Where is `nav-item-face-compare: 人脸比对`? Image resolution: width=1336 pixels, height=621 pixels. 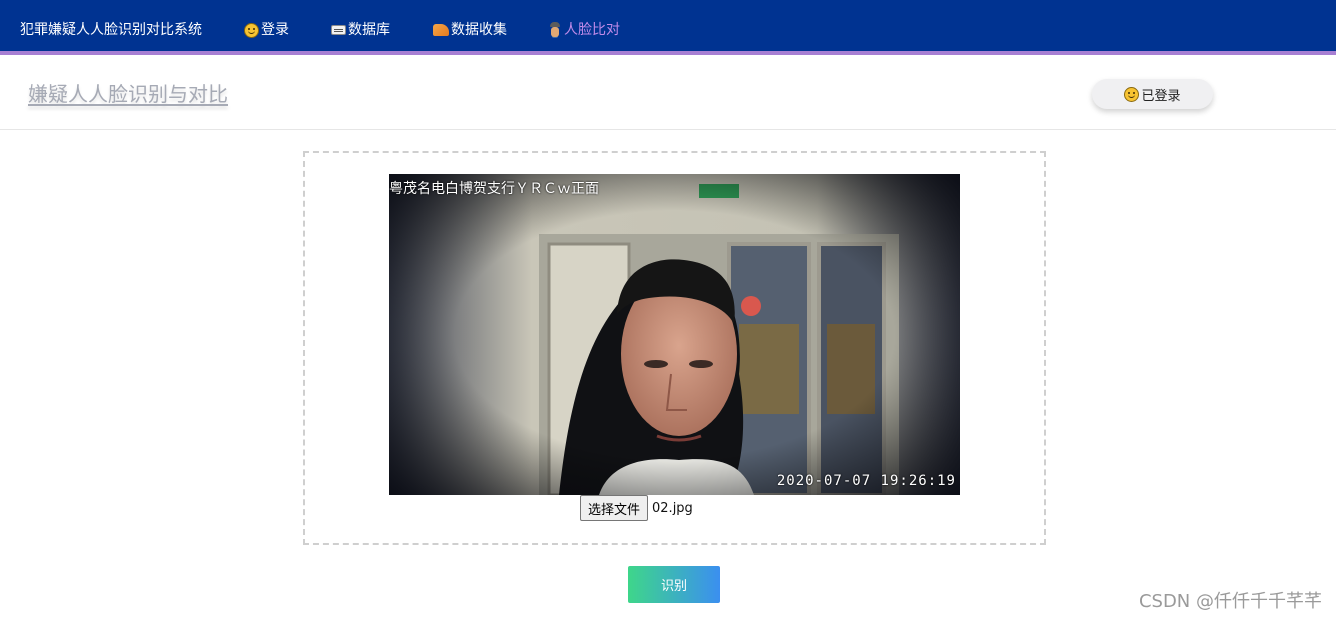
nav-item-face-compare: 人脸比对 is located at coordinates (584, 30).